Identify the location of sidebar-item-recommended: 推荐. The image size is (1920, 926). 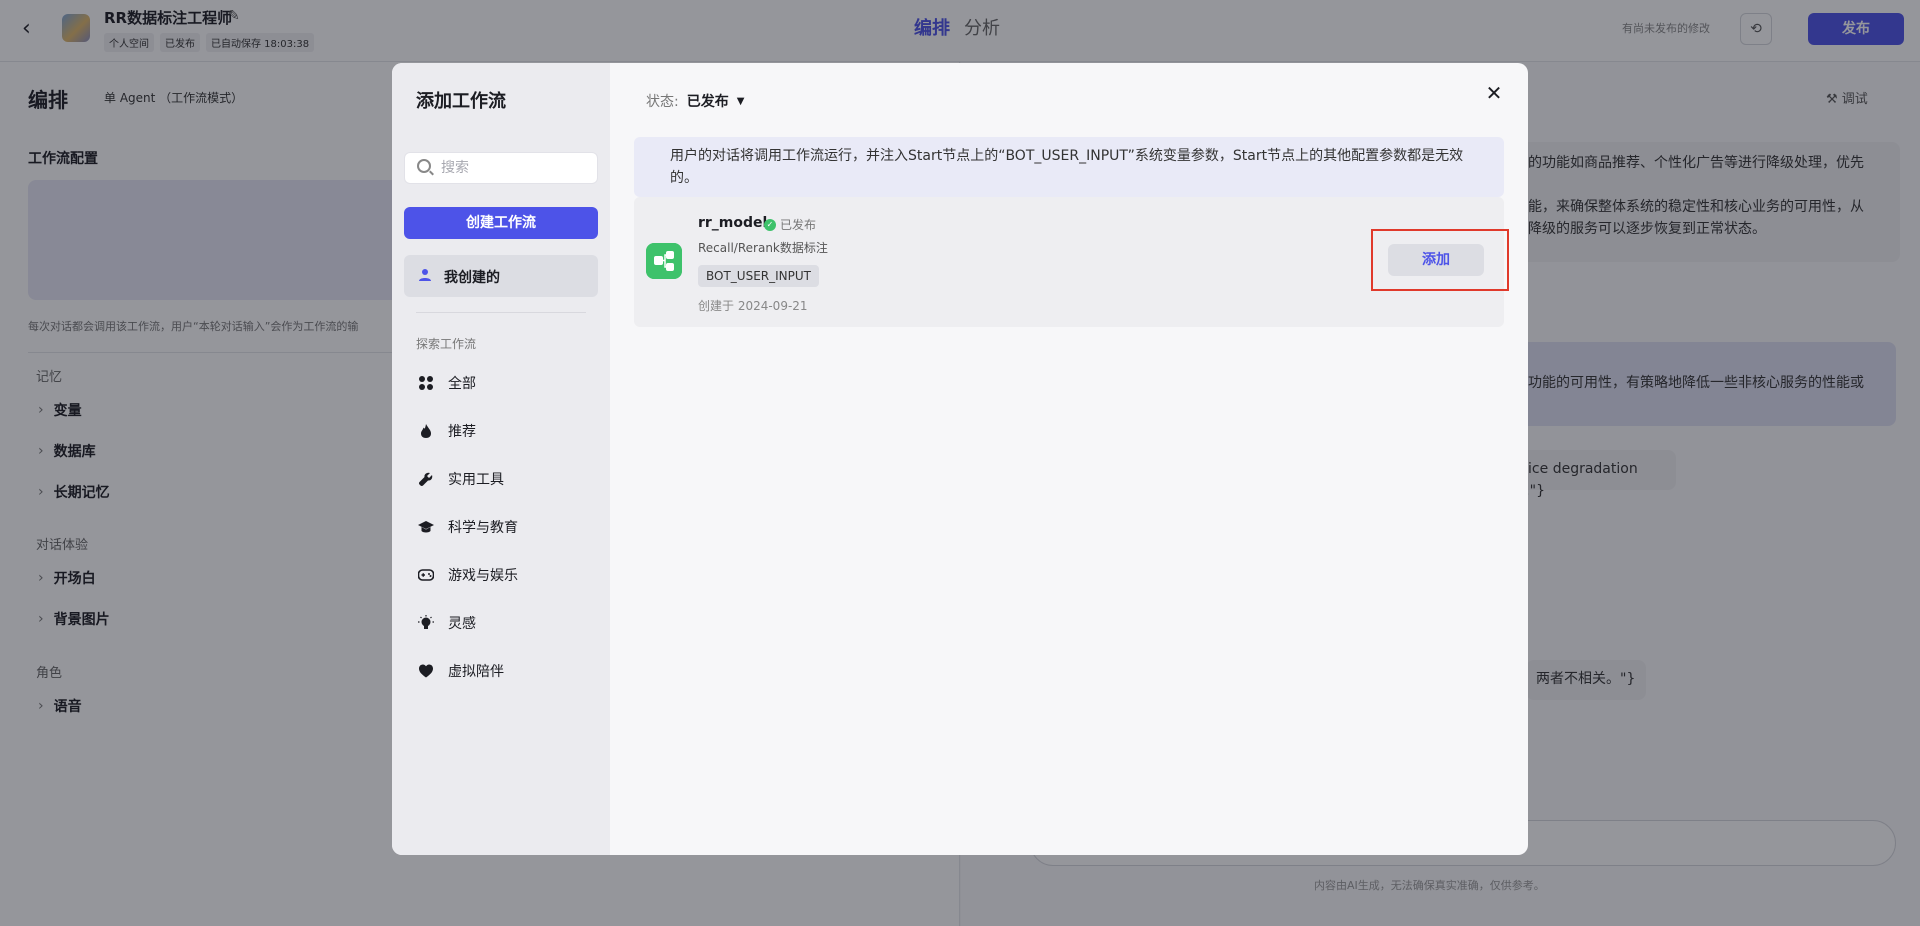
(501, 431).